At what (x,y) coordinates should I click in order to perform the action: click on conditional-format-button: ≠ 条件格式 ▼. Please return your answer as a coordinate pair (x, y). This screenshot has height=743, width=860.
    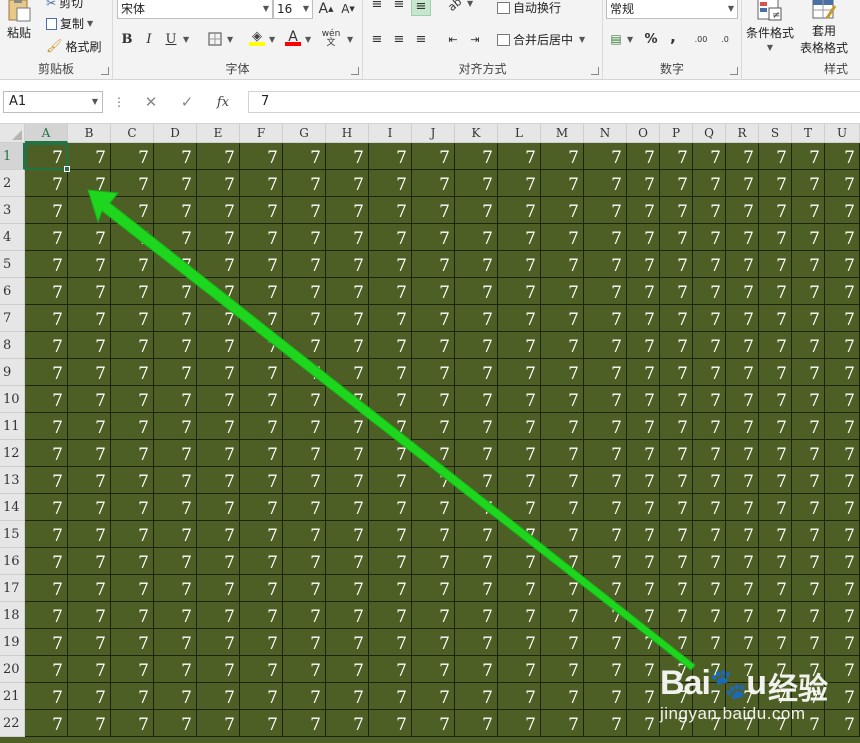
    Looking at the image, I should click on (770, 26).